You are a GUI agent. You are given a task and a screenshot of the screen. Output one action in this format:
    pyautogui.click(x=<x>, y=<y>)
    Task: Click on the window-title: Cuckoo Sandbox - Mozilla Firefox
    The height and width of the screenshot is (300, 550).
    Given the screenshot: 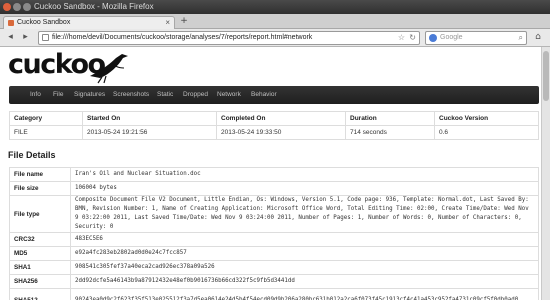 What is the action you would take?
    pyautogui.click(x=94, y=6)
    